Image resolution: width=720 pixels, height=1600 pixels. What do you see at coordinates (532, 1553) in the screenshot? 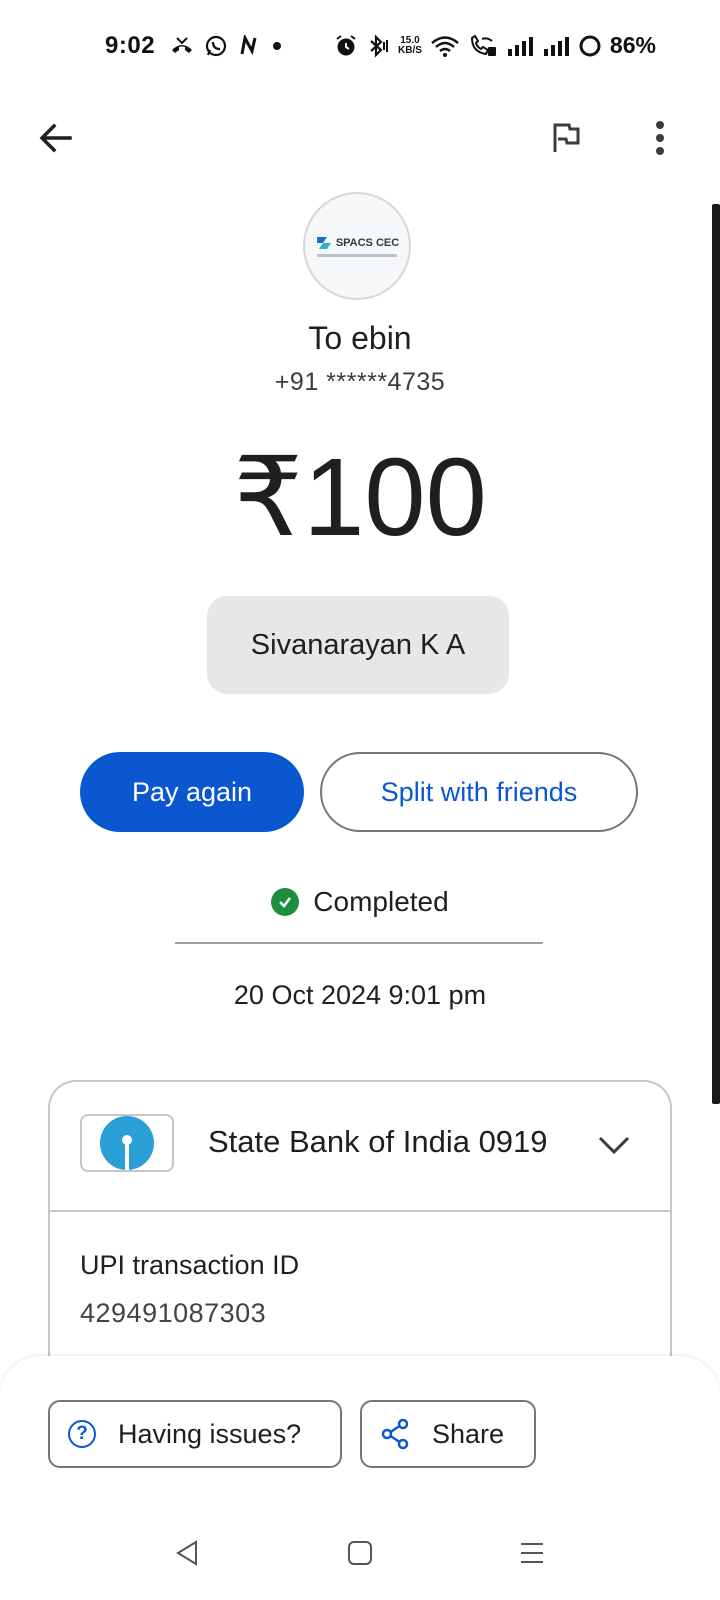
I see `nav-recents-icon` at bounding box center [532, 1553].